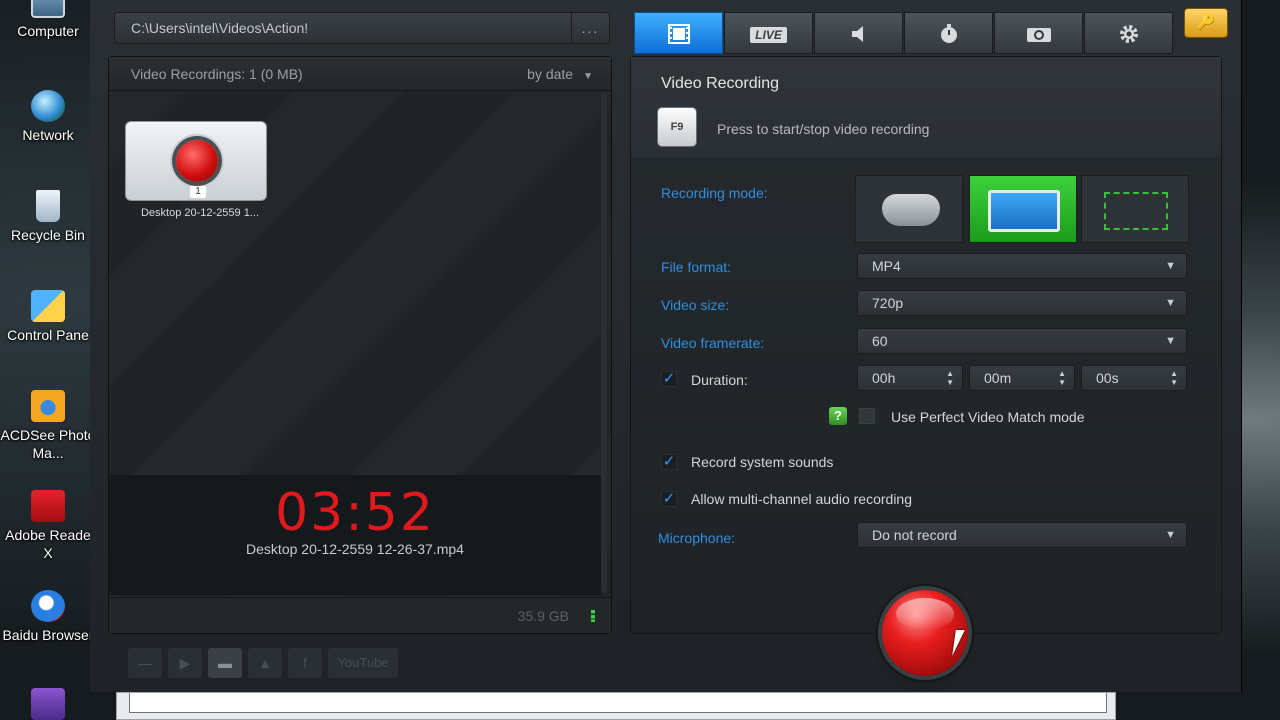  What do you see at coordinates (550, 74) in the screenshot?
I see `sort-label: by date` at bounding box center [550, 74].